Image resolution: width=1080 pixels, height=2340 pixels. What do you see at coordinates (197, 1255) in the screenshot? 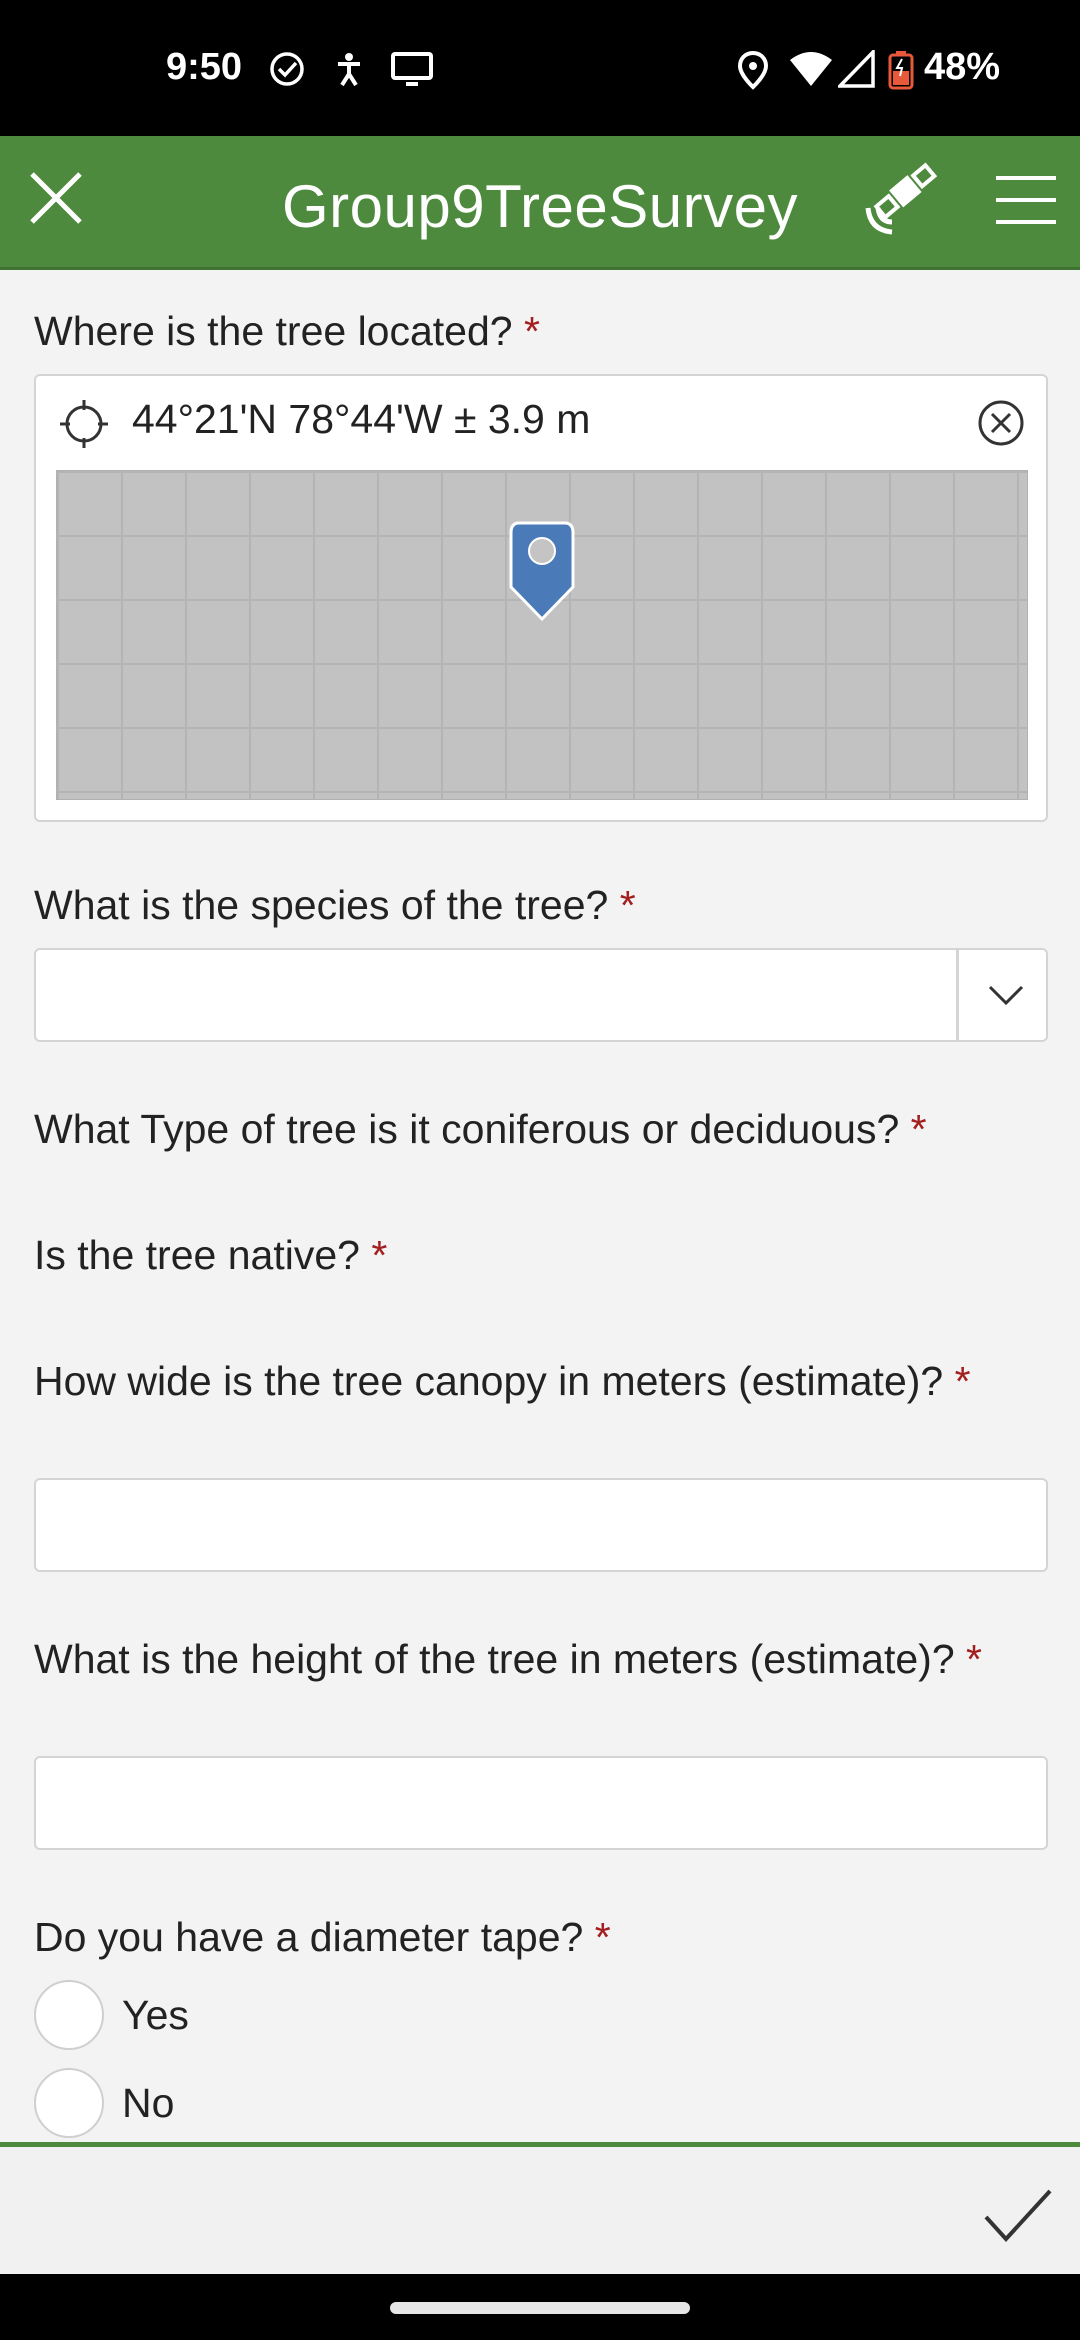
I see `question-native-text: Is the tree native?` at bounding box center [197, 1255].